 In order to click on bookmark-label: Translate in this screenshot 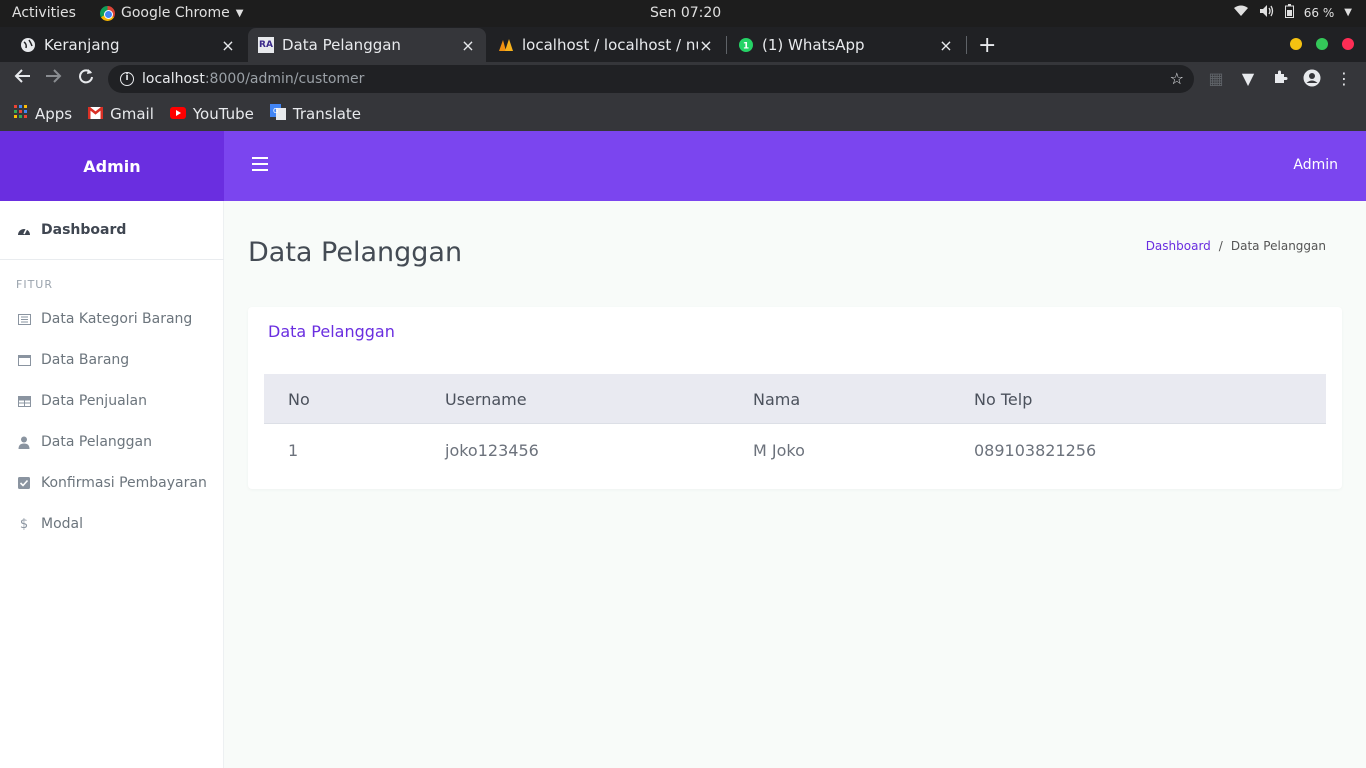, I will do `click(326, 113)`.